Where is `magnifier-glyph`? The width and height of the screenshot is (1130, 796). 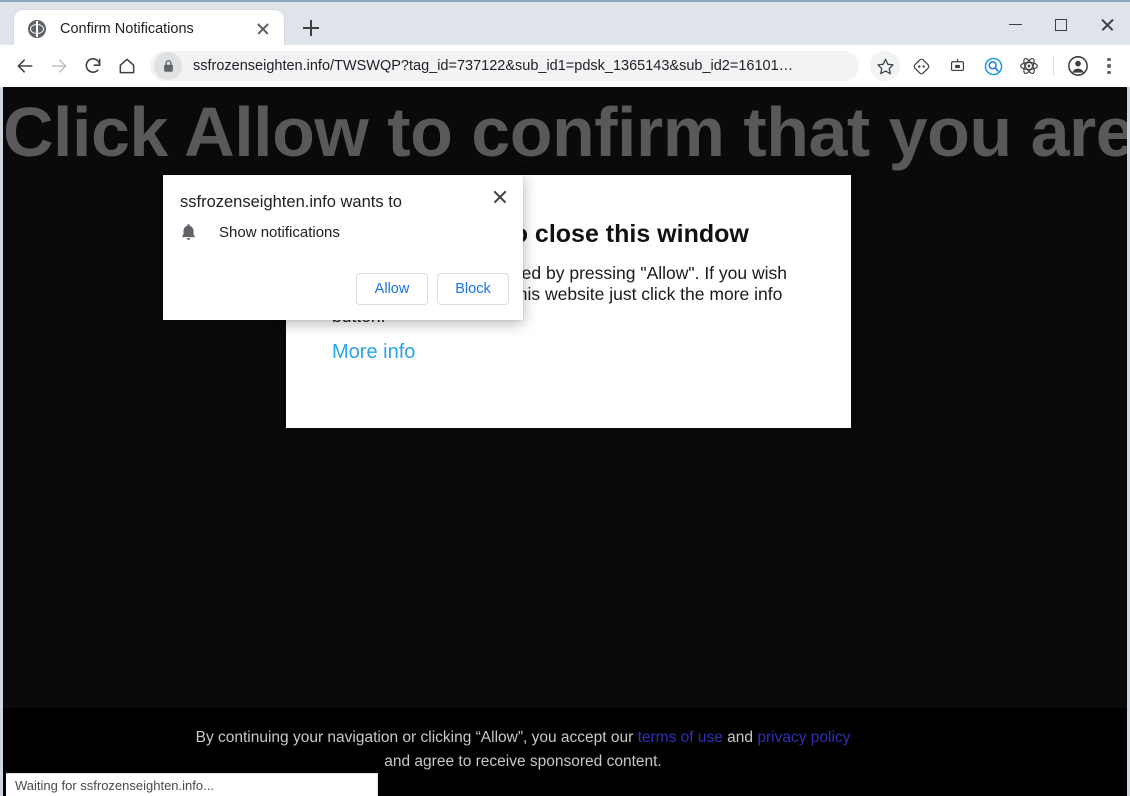 magnifier-glyph is located at coordinates (993, 66).